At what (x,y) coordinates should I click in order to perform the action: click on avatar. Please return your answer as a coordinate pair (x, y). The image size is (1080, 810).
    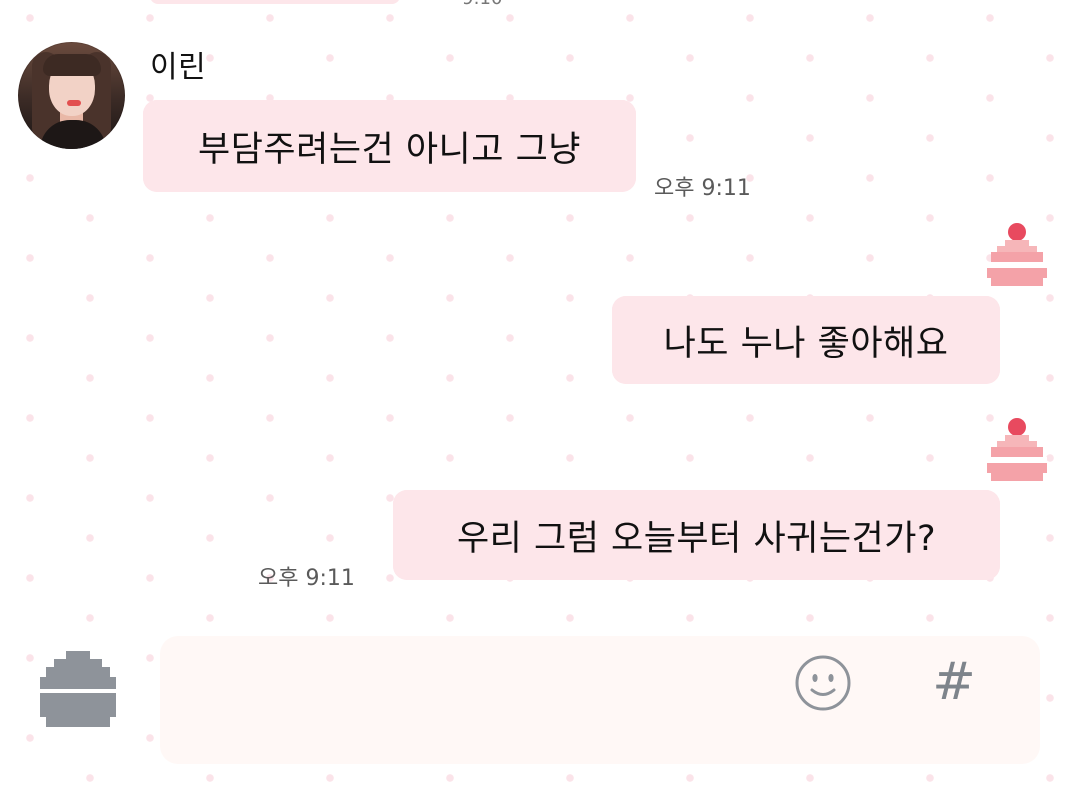
    Looking at the image, I should click on (71, 95).